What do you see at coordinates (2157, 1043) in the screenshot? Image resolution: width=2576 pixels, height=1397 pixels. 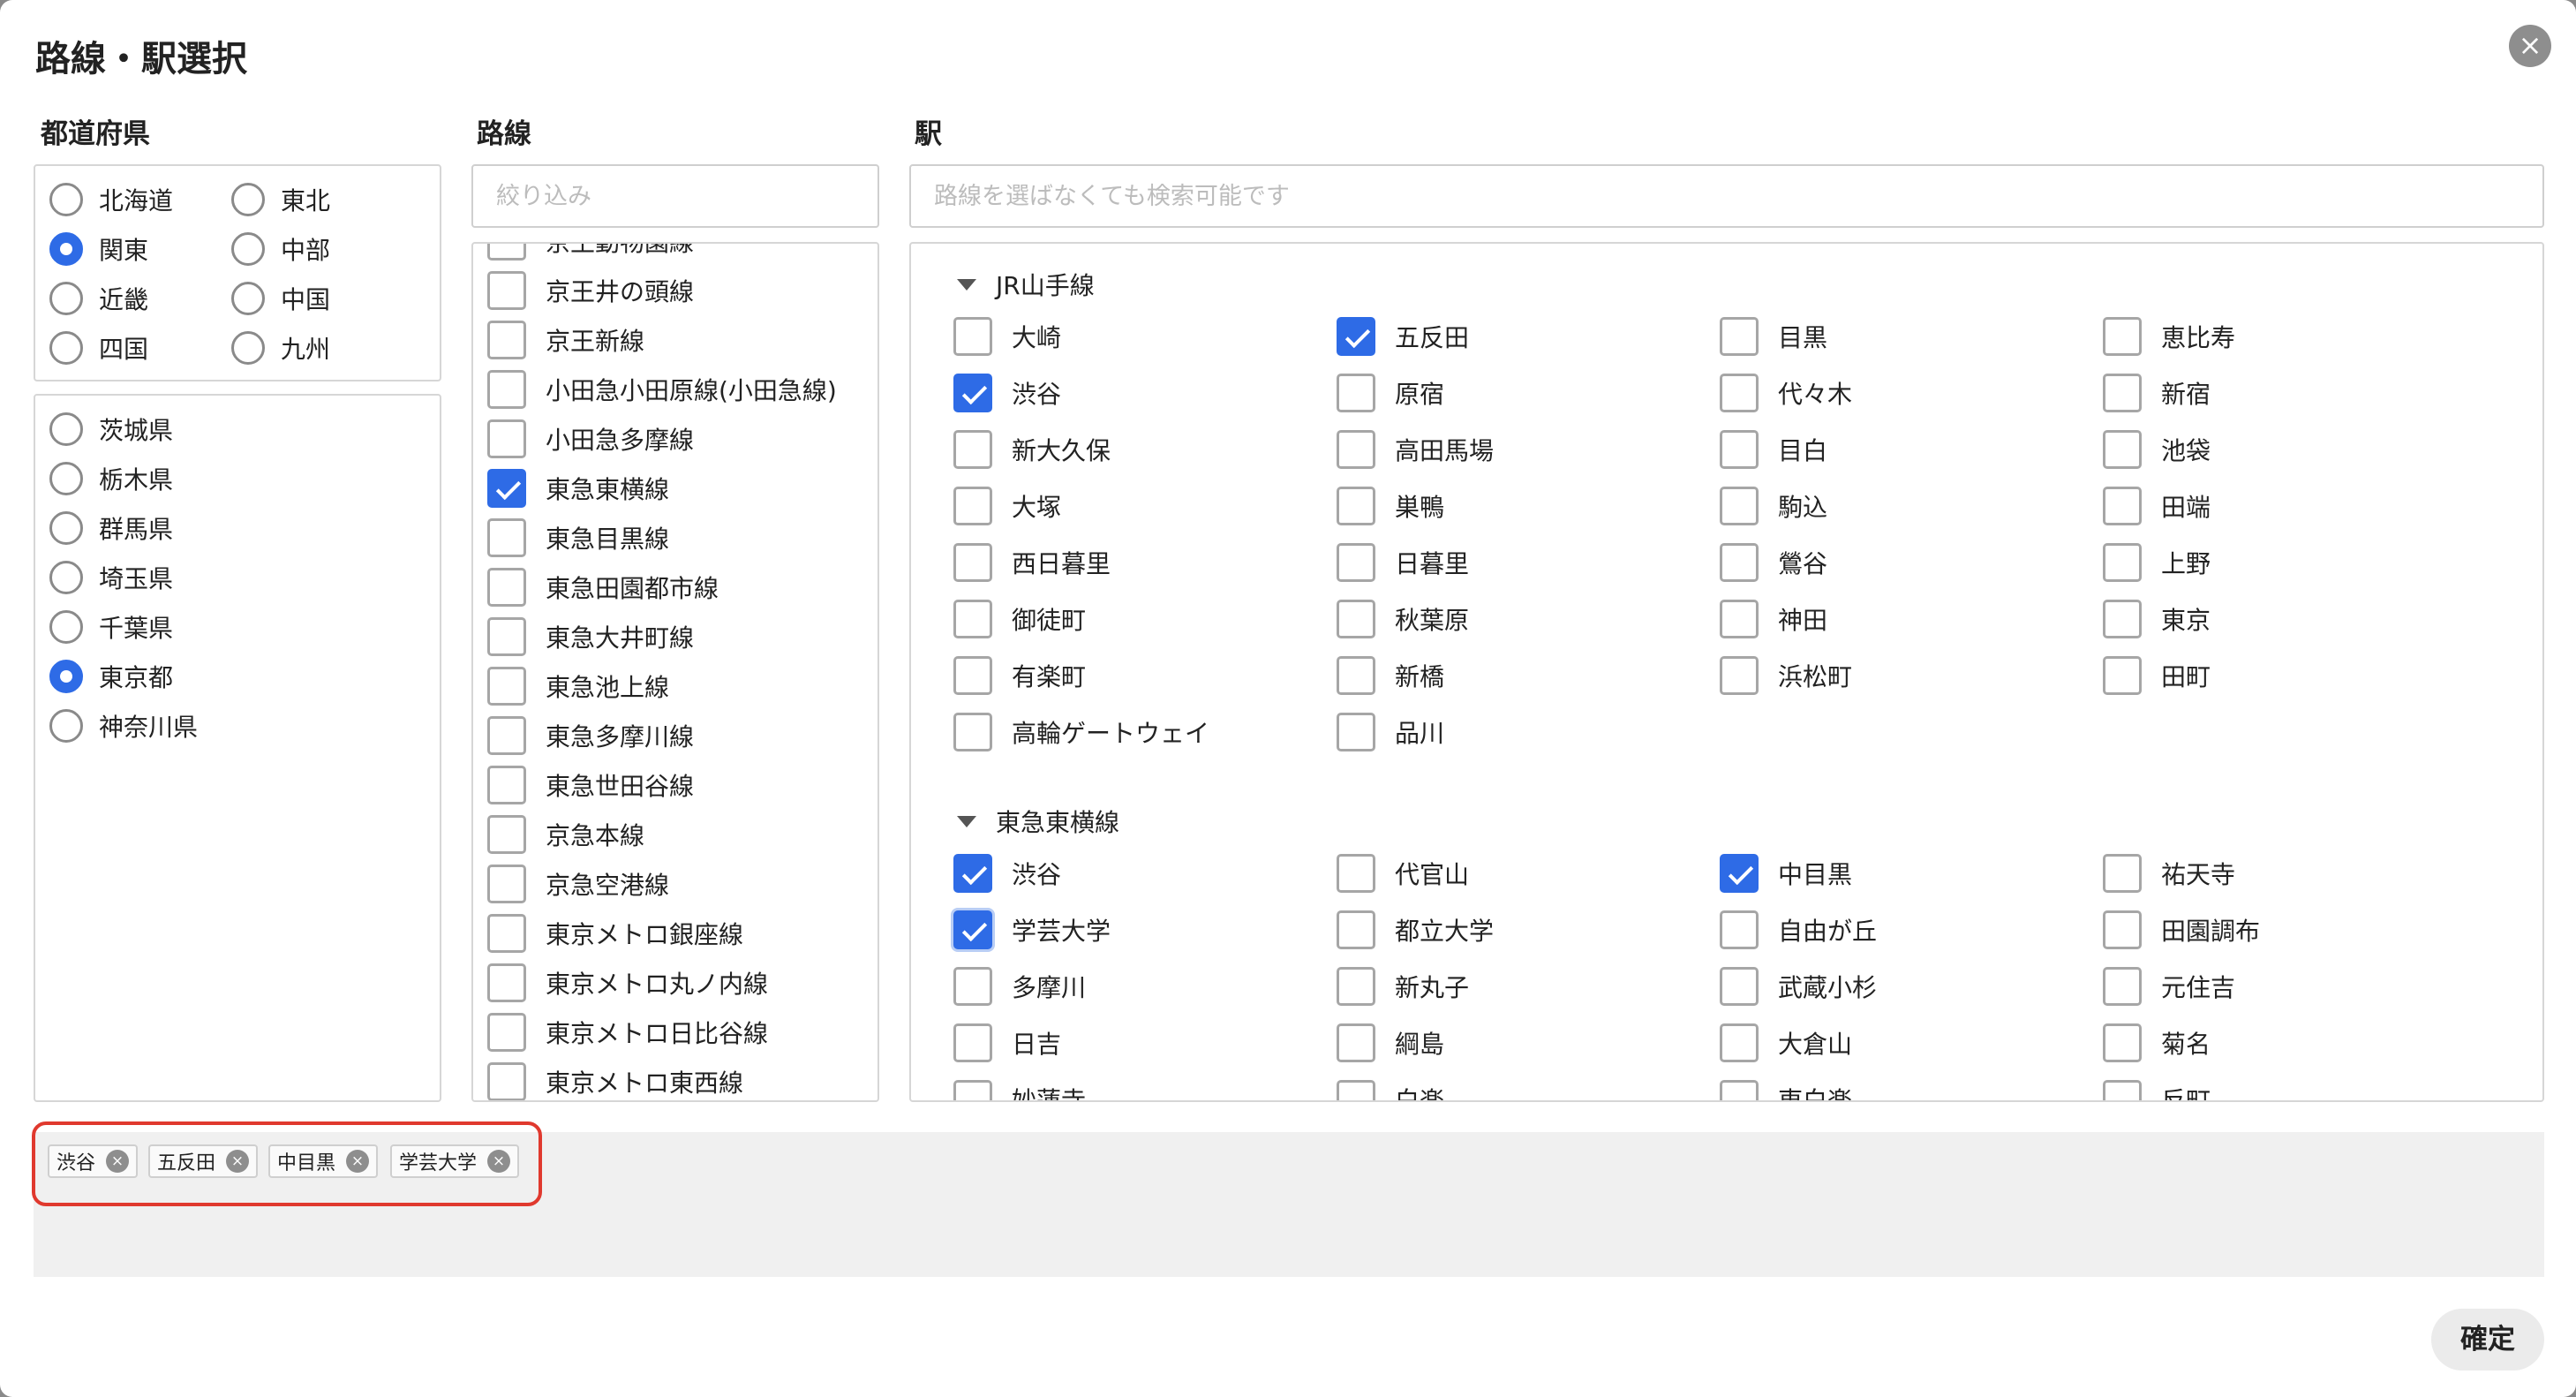 I see `checkbox-option: 菊名` at bounding box center [2157, 1043].